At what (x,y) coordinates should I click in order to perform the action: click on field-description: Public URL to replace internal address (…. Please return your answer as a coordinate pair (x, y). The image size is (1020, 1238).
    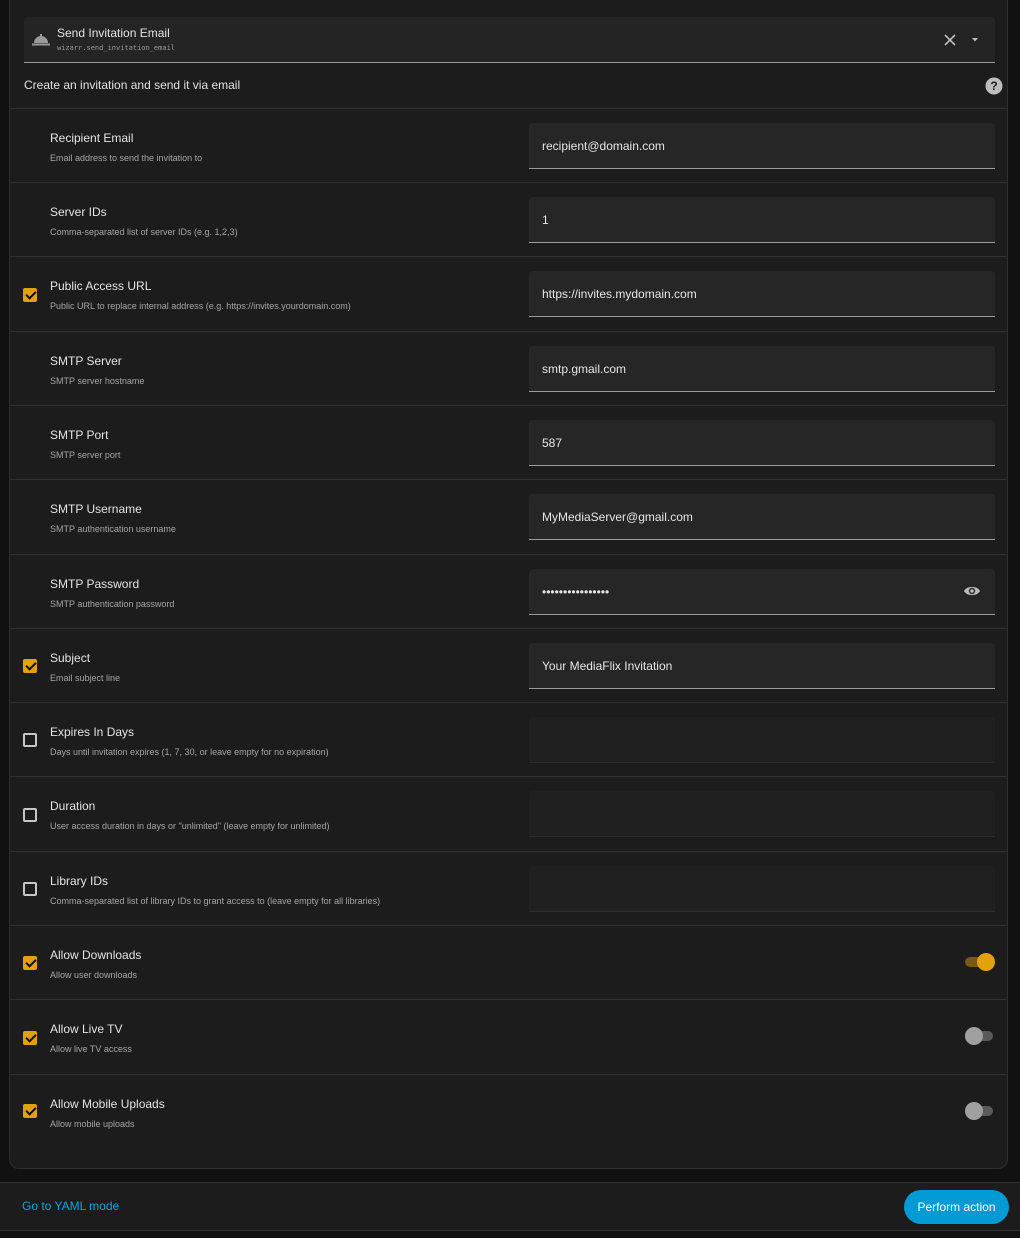
    Looking at the image, I should click on (200, 306).